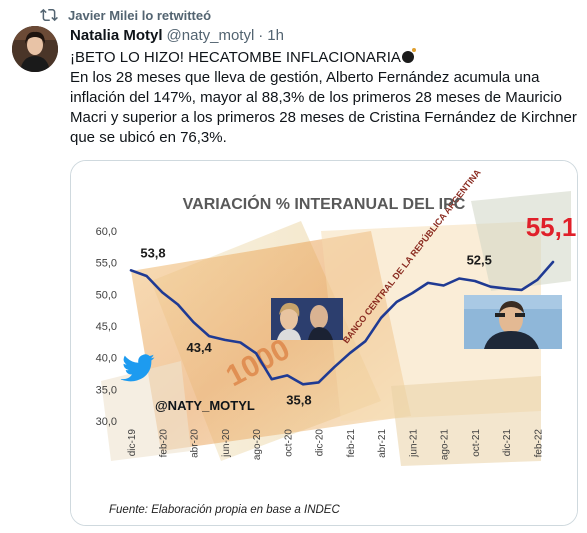  I want to click on y-tick-label: 50,0, so click(106, 295).